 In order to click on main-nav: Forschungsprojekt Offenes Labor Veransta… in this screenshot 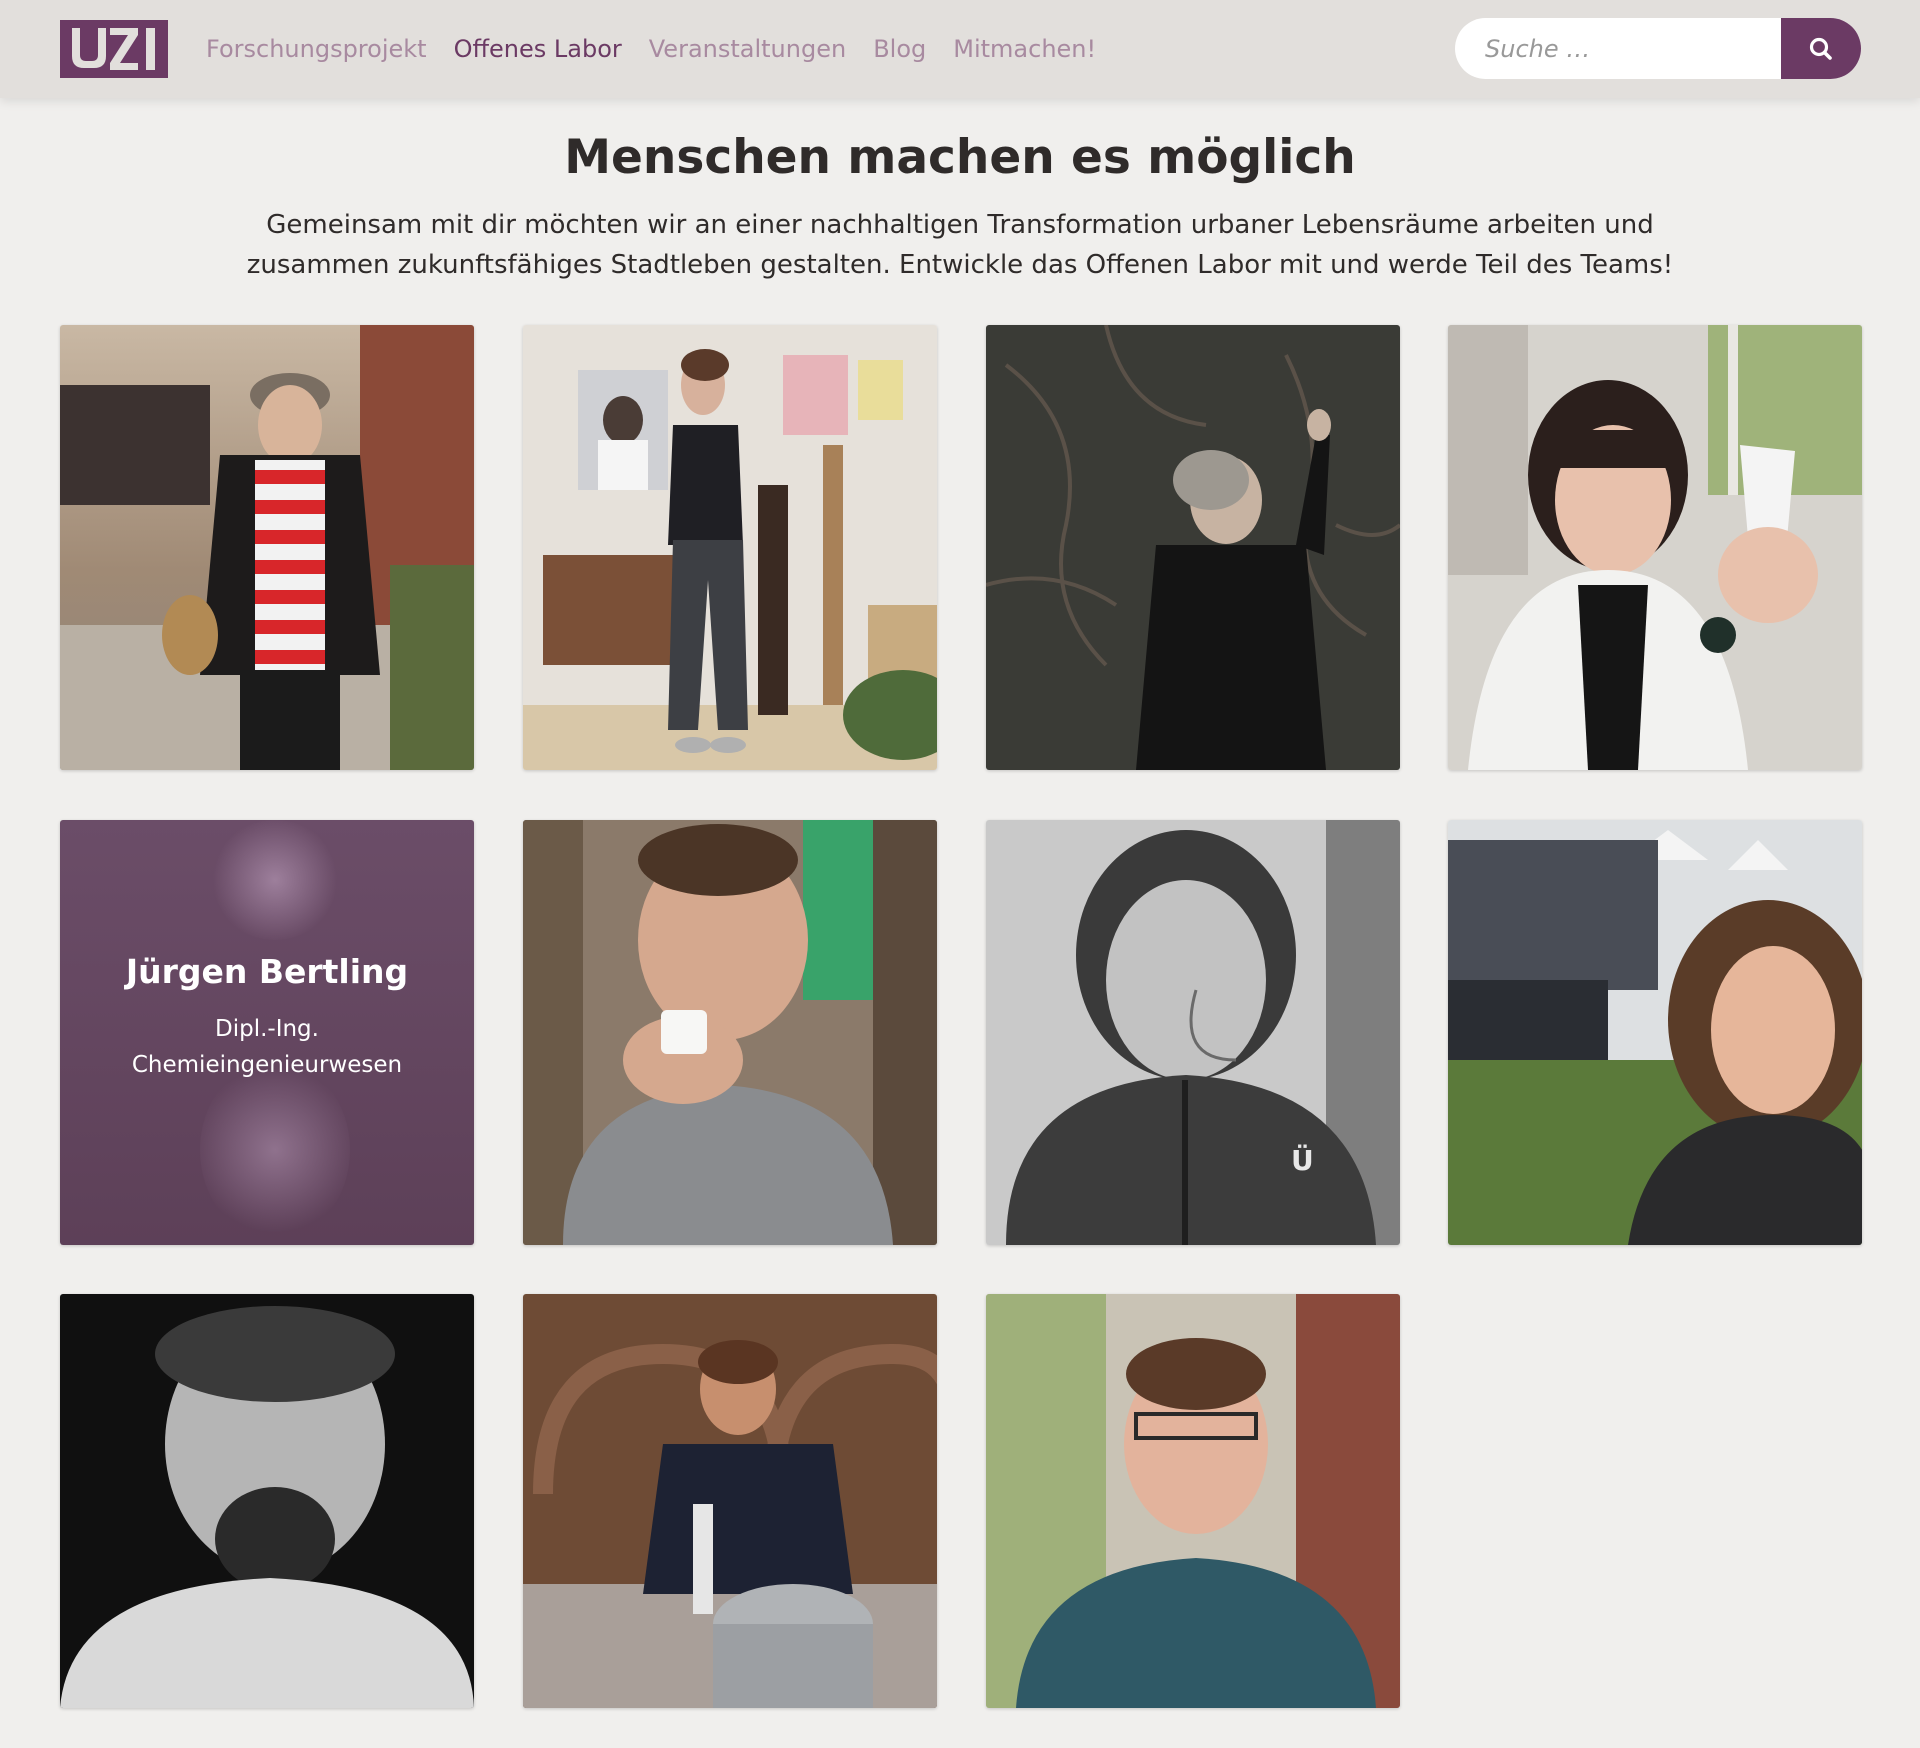, I will do `click(651, 49)`.